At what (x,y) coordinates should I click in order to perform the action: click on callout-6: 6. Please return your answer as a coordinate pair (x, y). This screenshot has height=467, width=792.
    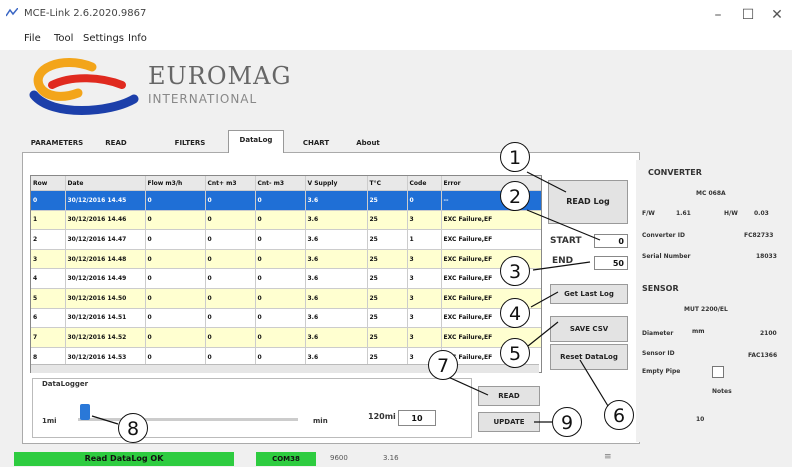
    Looking at the image, I should click on (619, 415).